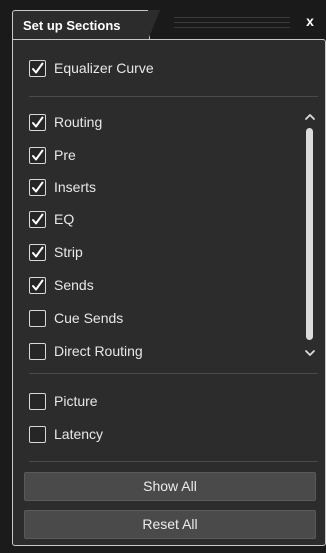 This screenshot has width=326, height=553. What do you see at coordinates (89, 318) in the screenshot?
I see `checkbox-label: Cue Sends` at bounding box center [89, 318].